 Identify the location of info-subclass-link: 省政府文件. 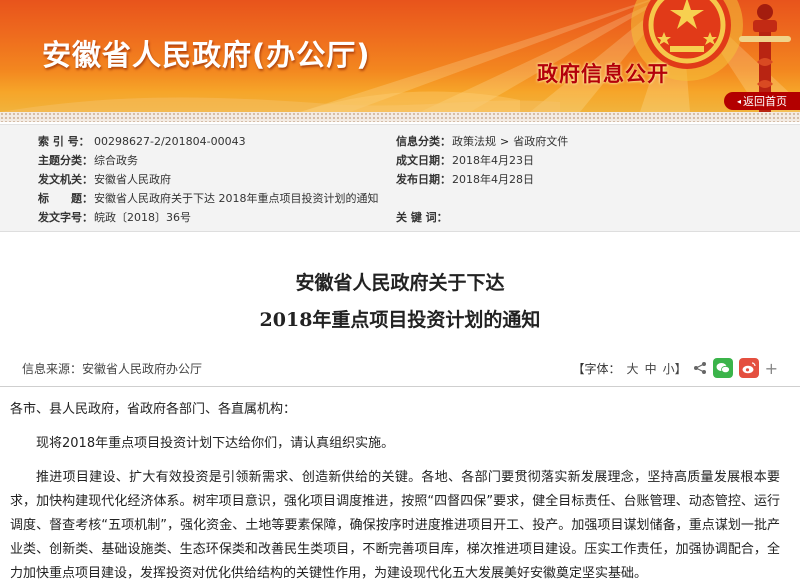
(540, 142).